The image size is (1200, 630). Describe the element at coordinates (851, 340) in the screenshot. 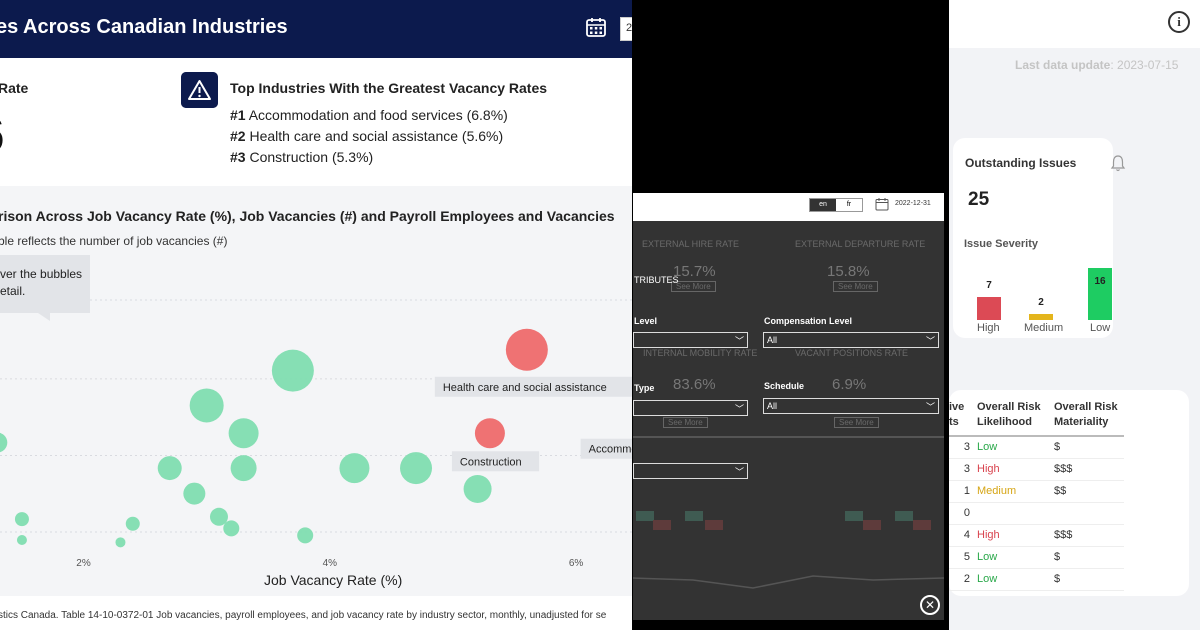

I see `compensation-level-select: All ﹀` at that location.